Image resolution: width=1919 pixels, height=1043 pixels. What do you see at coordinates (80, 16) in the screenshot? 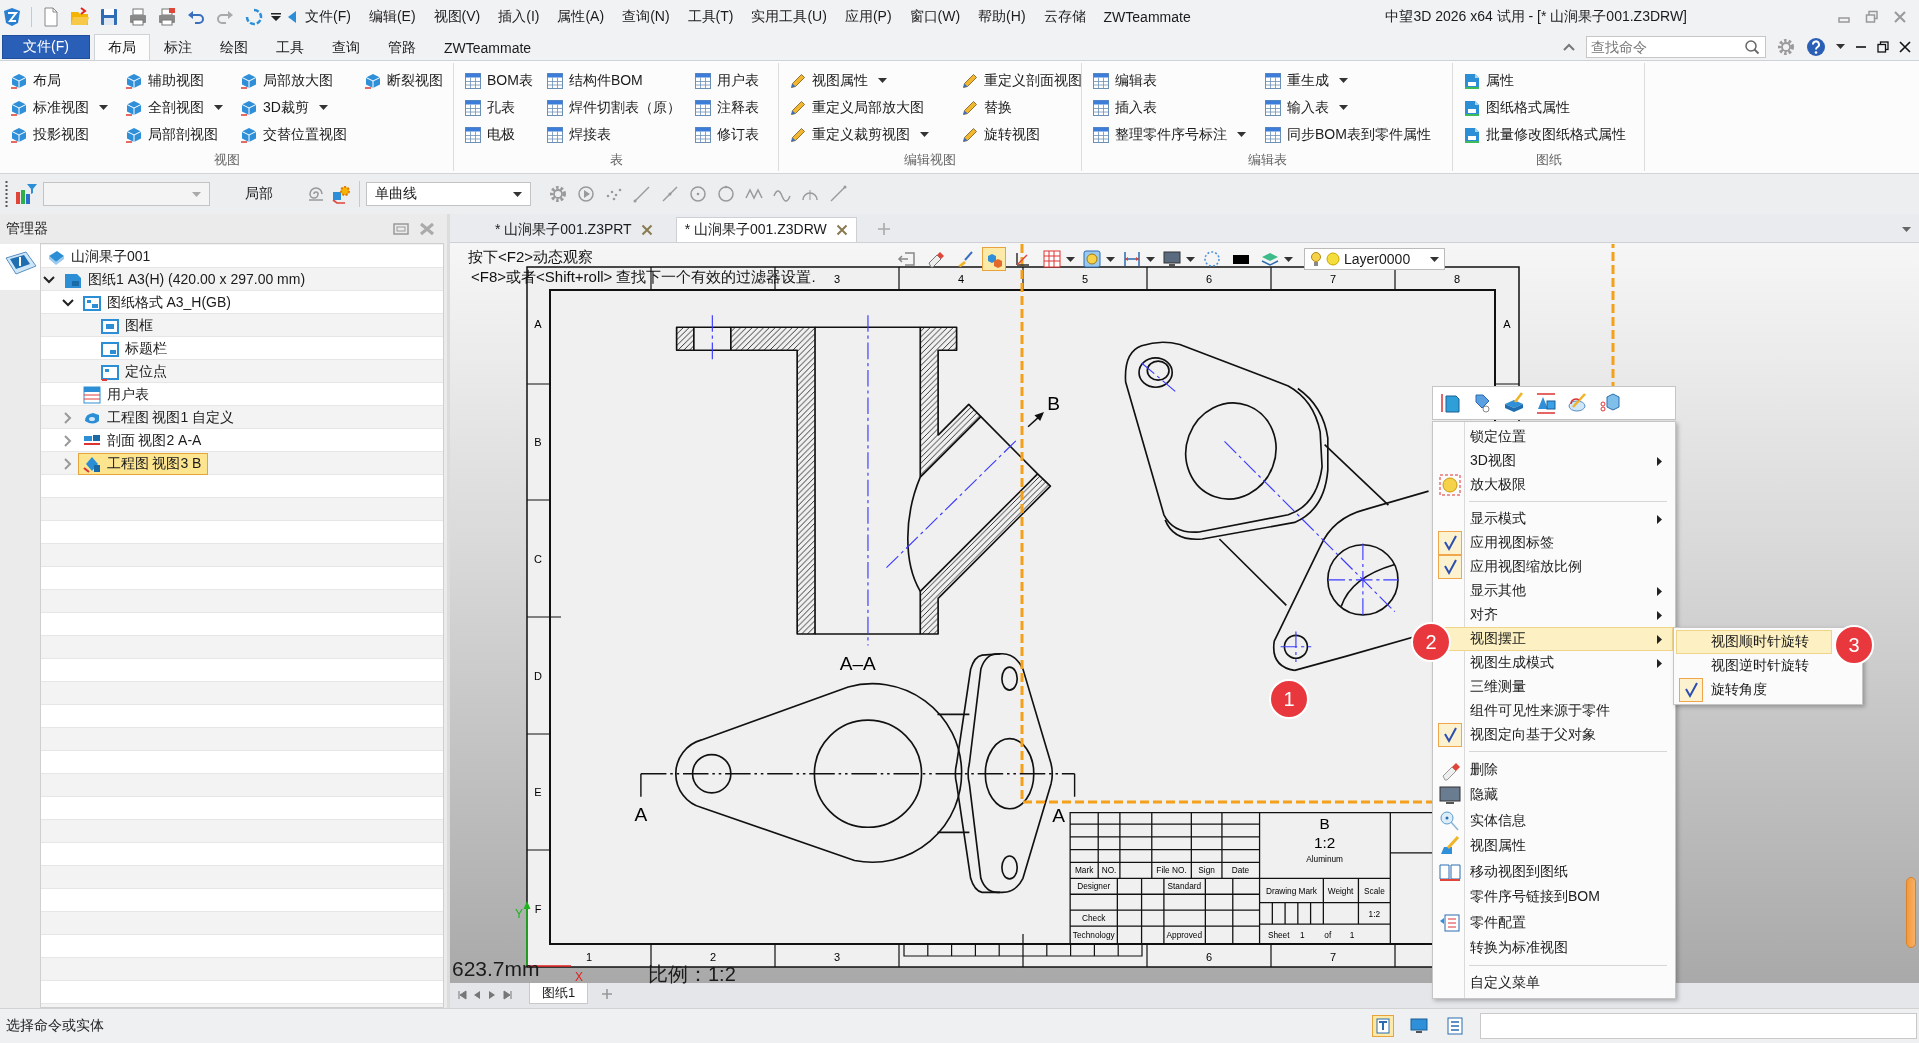
I see `folder-icon` at bounding box center [80, 16].